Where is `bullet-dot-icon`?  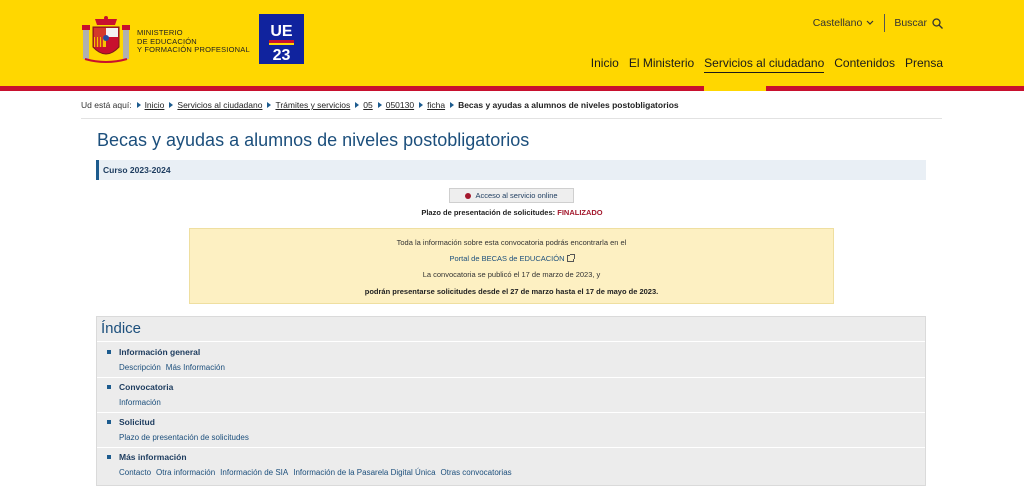 bullet-dot-icon is located at coordinates (468, 195).